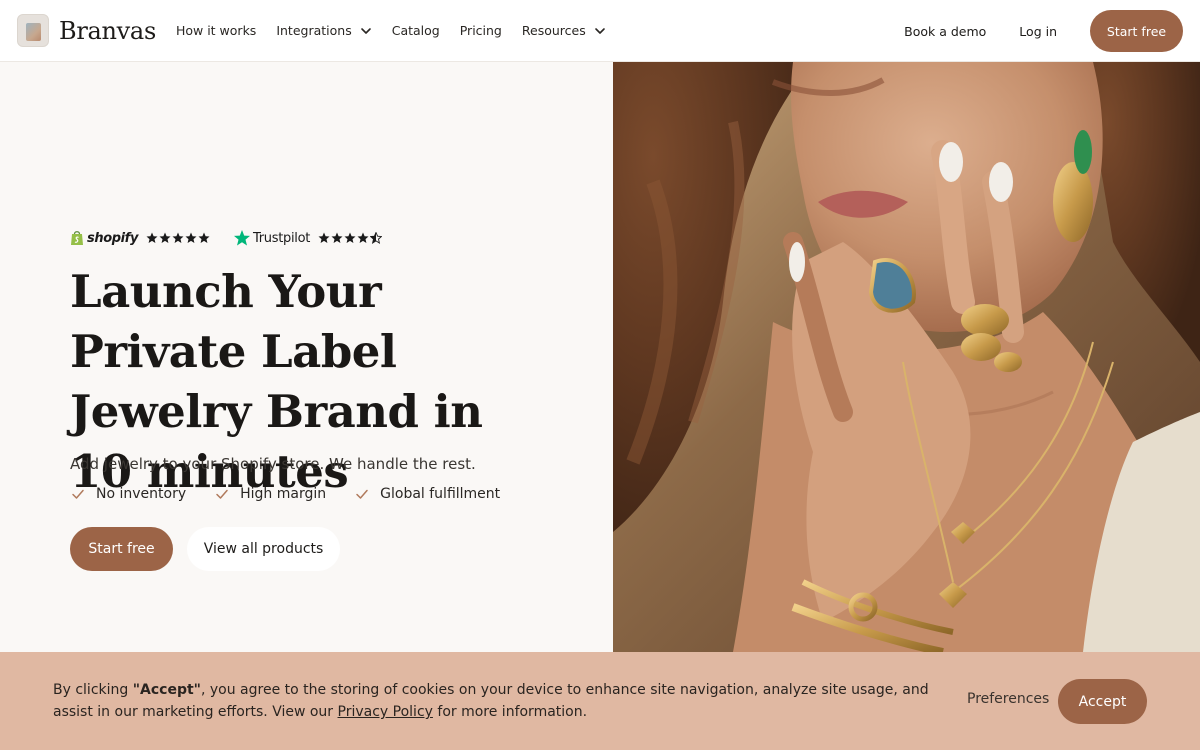 Image resolution: width=1200 pixels, height=750 pixels. I want to click on start-free-header-button: Start free, so click(1136, 31).